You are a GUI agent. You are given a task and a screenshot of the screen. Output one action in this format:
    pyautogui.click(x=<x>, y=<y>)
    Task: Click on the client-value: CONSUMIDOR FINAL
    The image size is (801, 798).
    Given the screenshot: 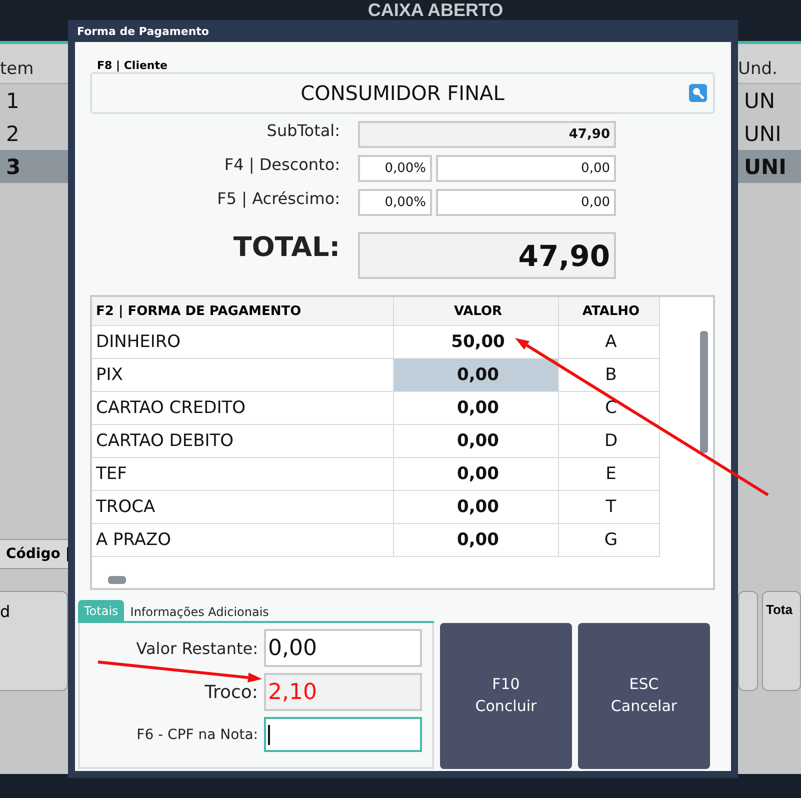 What is the action you would take?
    pyautogui.click(x=402, y=93)
    